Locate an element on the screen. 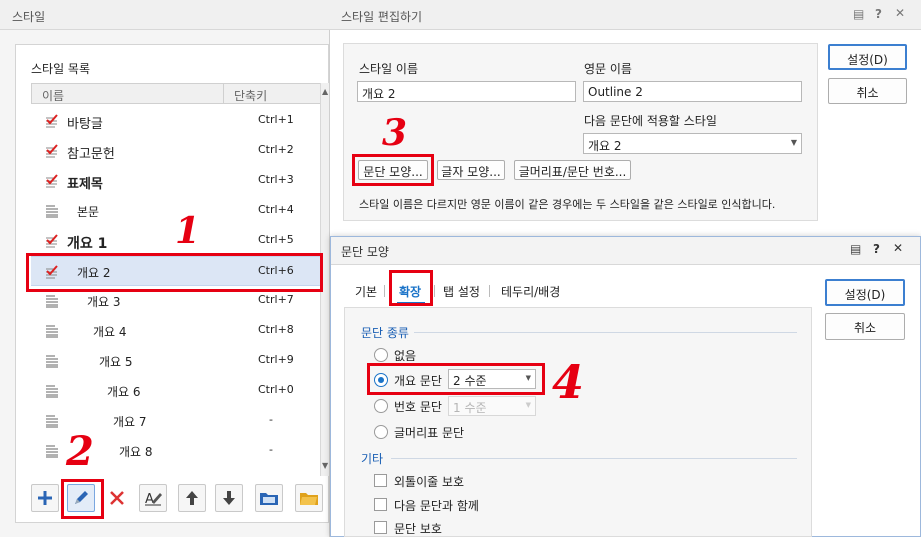  style-list-item: 개요 1 Ctrl+5 is located at coordinates (175, 241).